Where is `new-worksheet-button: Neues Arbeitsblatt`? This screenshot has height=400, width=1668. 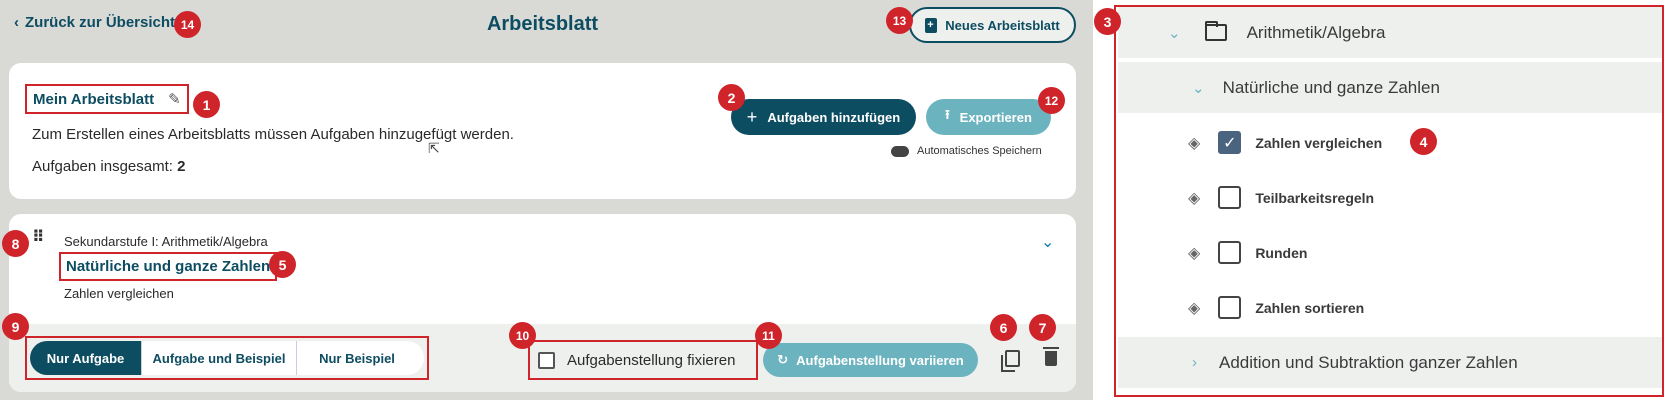
new-worksheet-button: Neues Arbeitsblatt is located at coordinates (992, 25).